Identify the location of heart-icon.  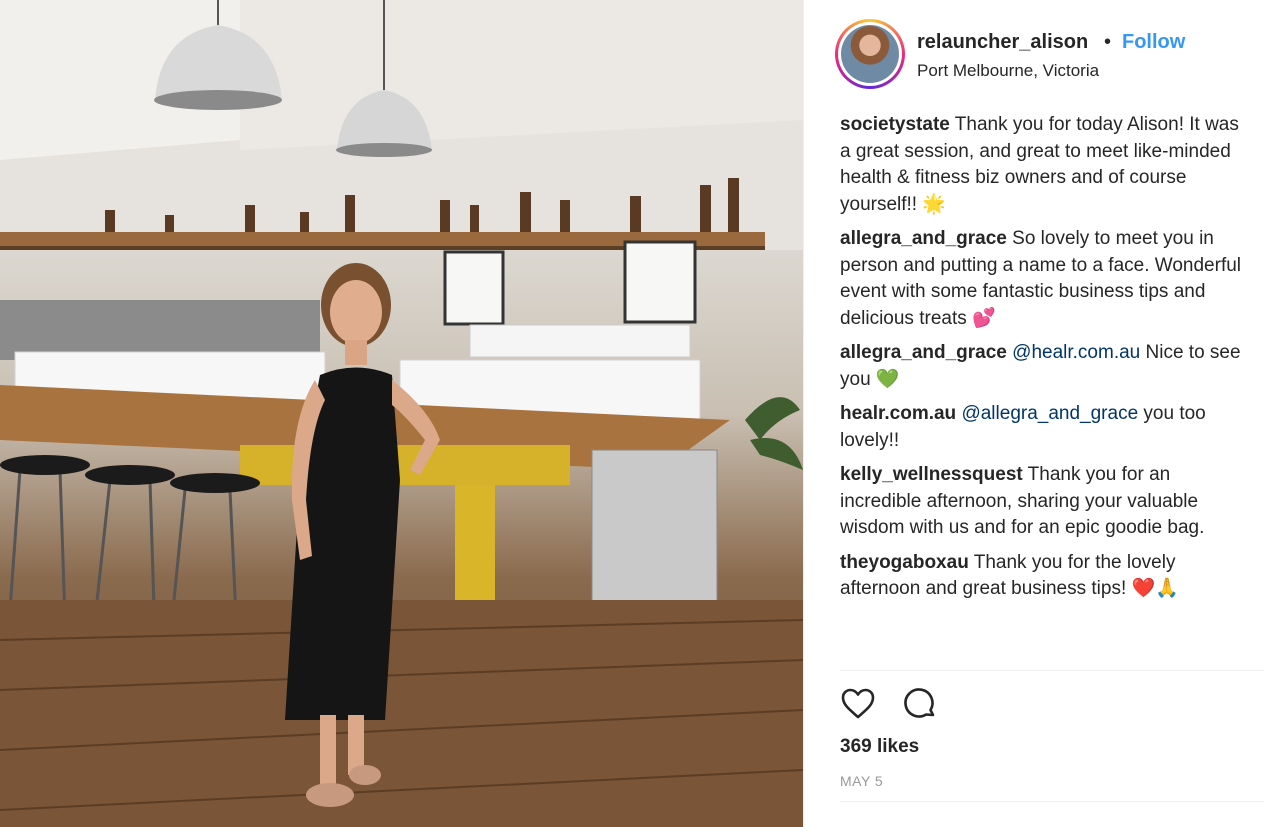
(858, 704).